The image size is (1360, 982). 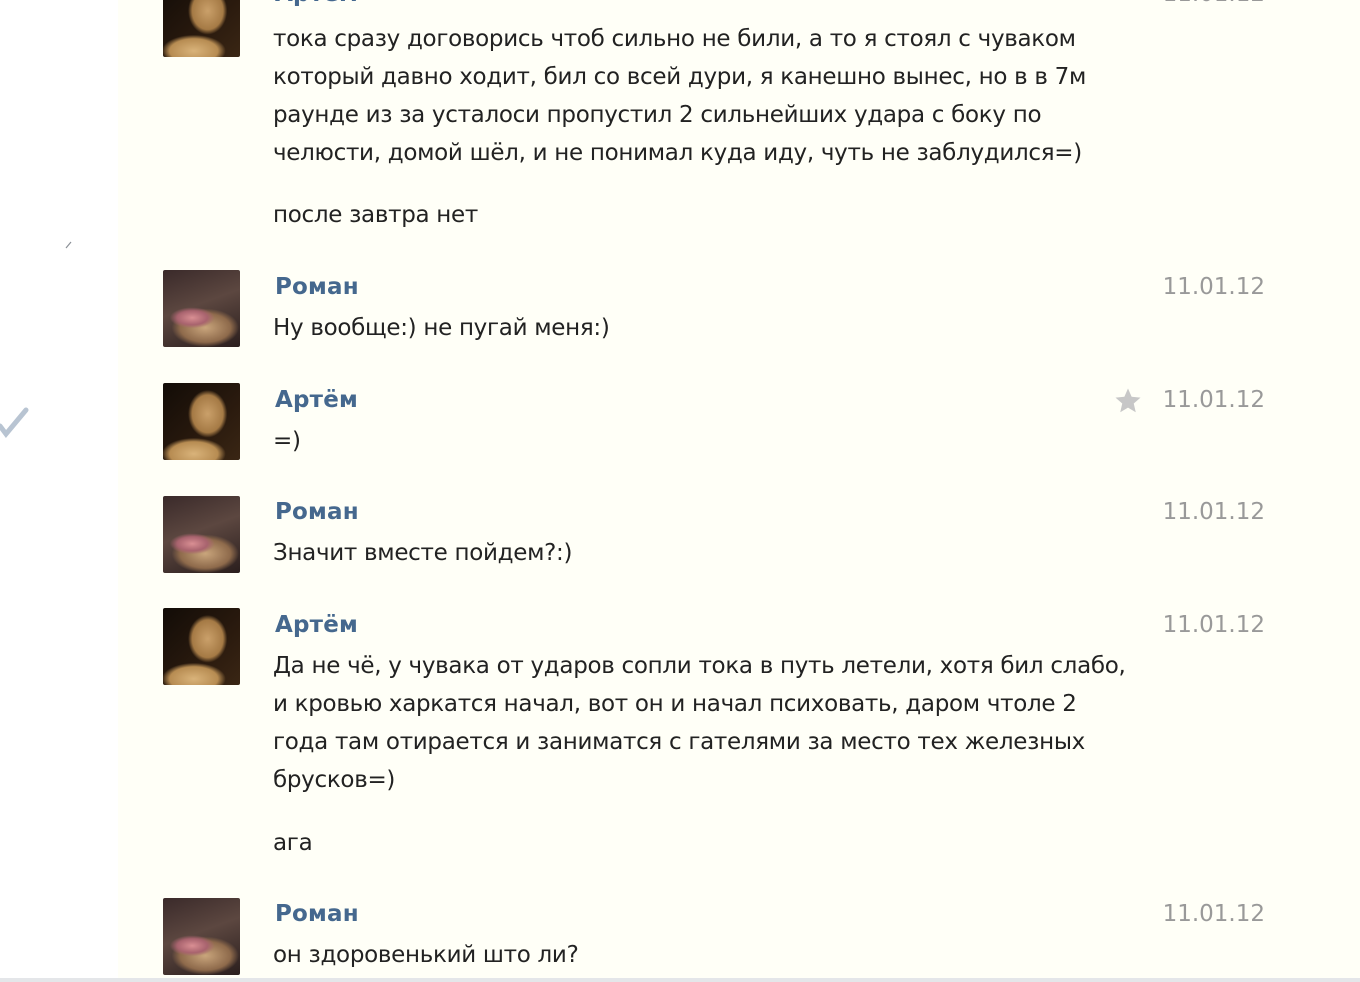 What do you see at coordinates (14, 423) in the screenshot?
I see `checkmark-icon` at bounding box center [14, 423].